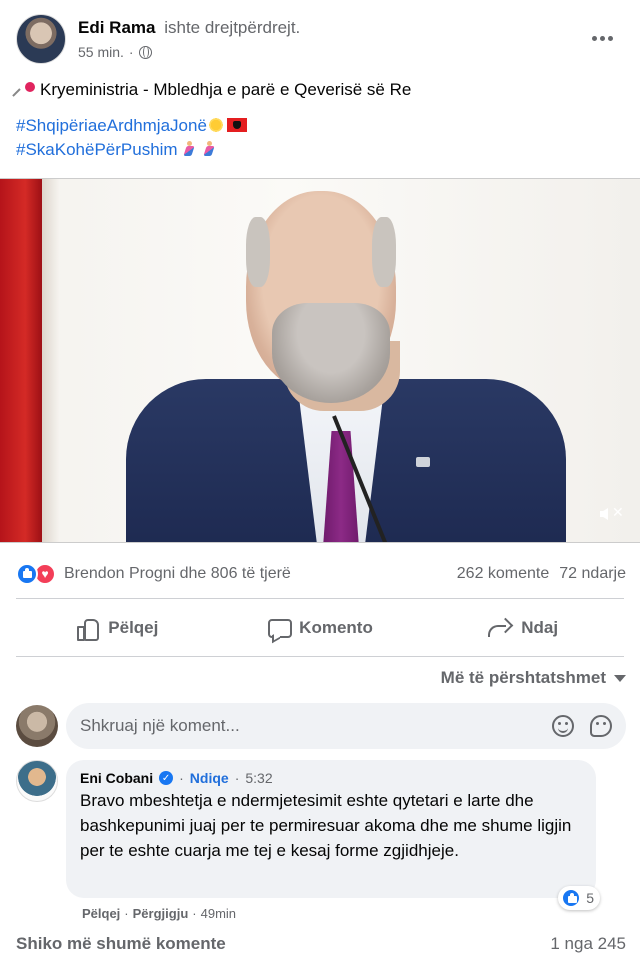  Describe the element at coordinates (101, 52) in the screenshot. I see `post-time: 55 min.` at that location.